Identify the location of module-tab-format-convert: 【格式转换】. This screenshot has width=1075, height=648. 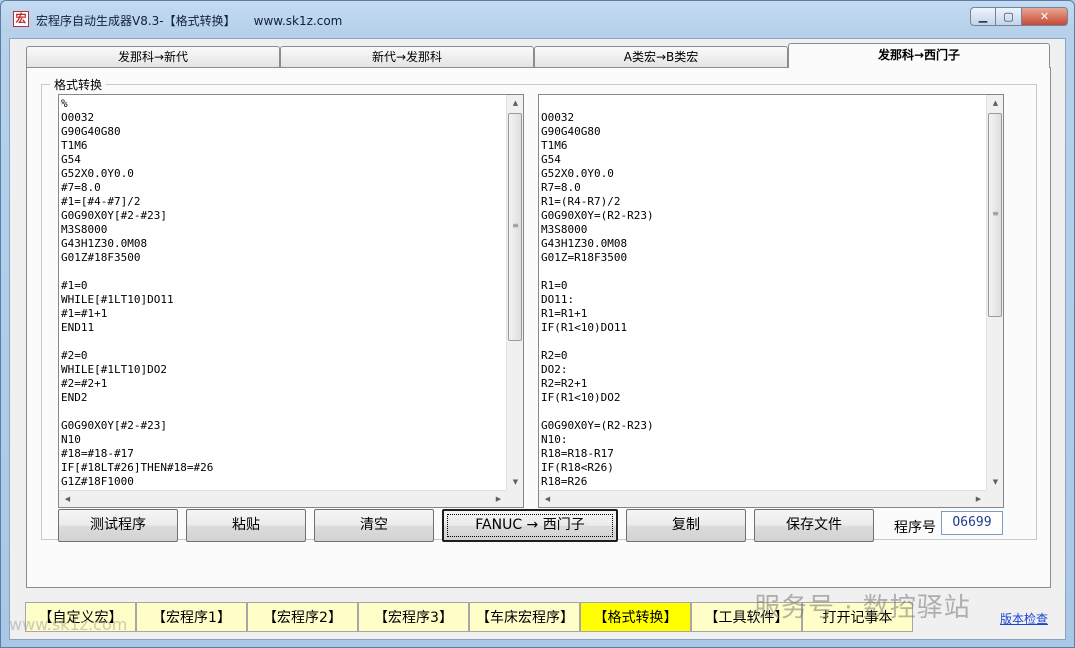
(635, 617).